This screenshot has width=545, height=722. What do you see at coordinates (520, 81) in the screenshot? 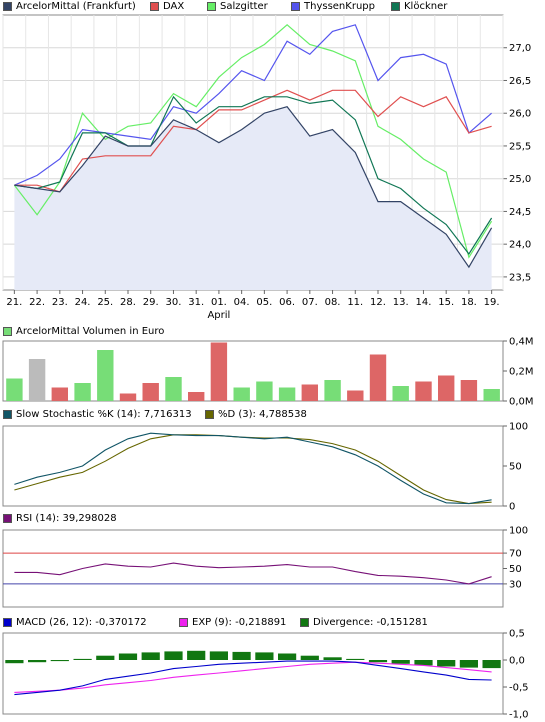
I see `y-tick-label: 26,5` at bounding box center [520, 81].